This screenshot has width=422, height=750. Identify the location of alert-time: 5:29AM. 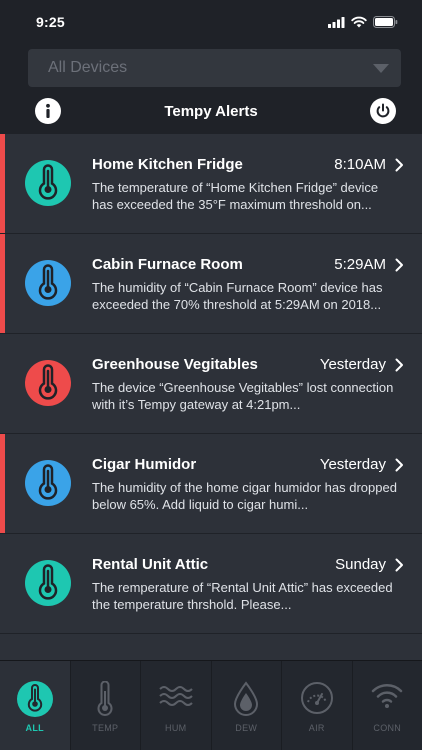
(360, 264).